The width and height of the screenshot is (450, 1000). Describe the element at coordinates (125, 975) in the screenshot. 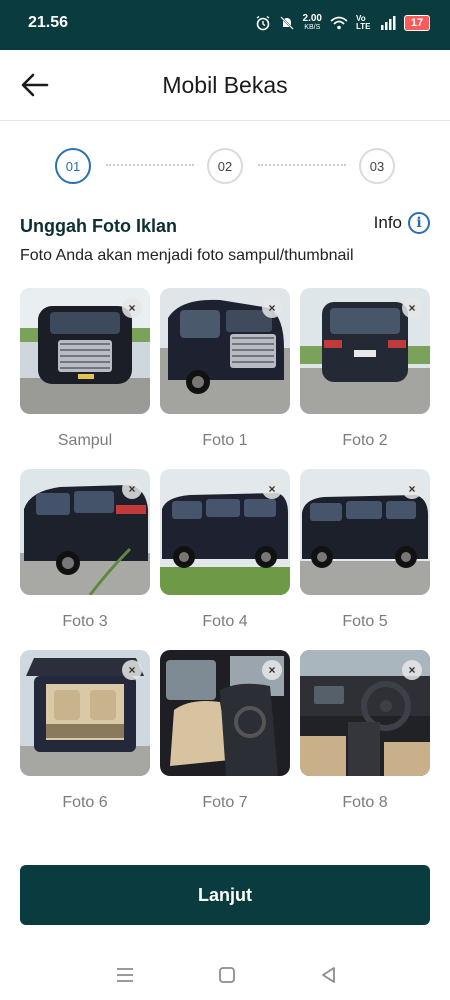

I see `menu-icon` at that location.